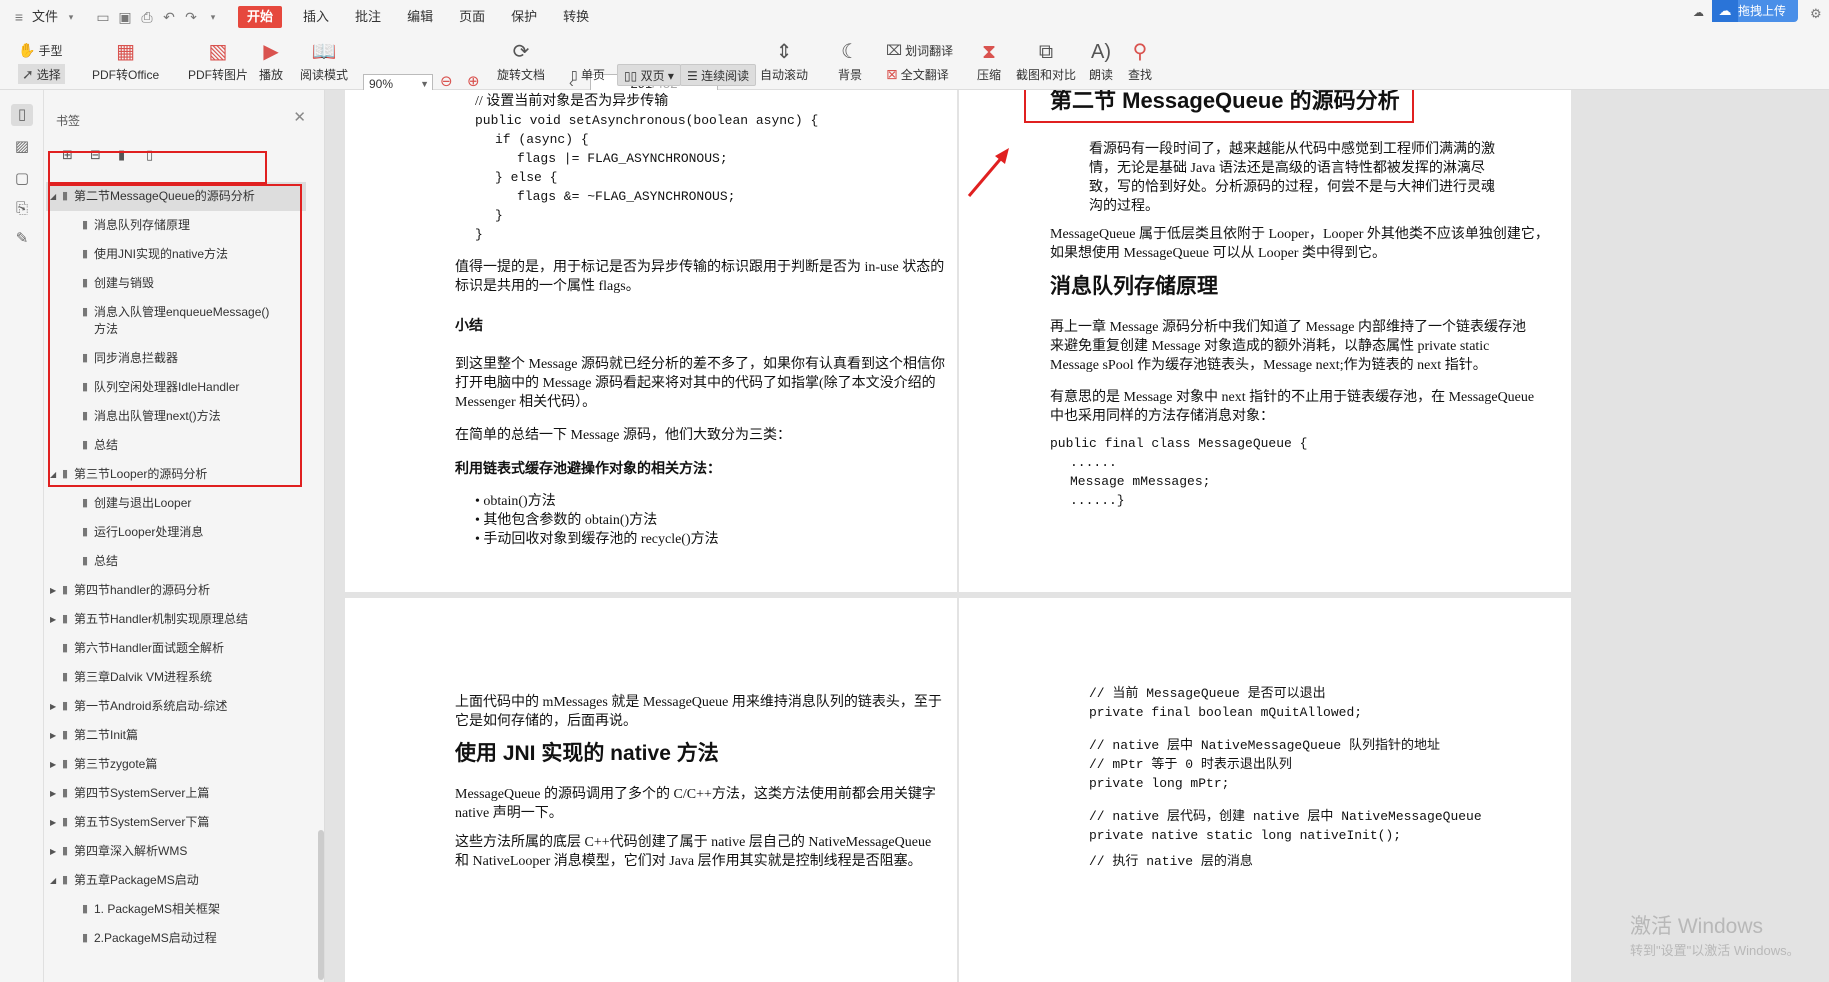 The image size is (1829, 982). Describe the element at coordinates (218, 60) in the screenshot. I see `pdf-to-image-button: ▧ PDF转图片` at that location.